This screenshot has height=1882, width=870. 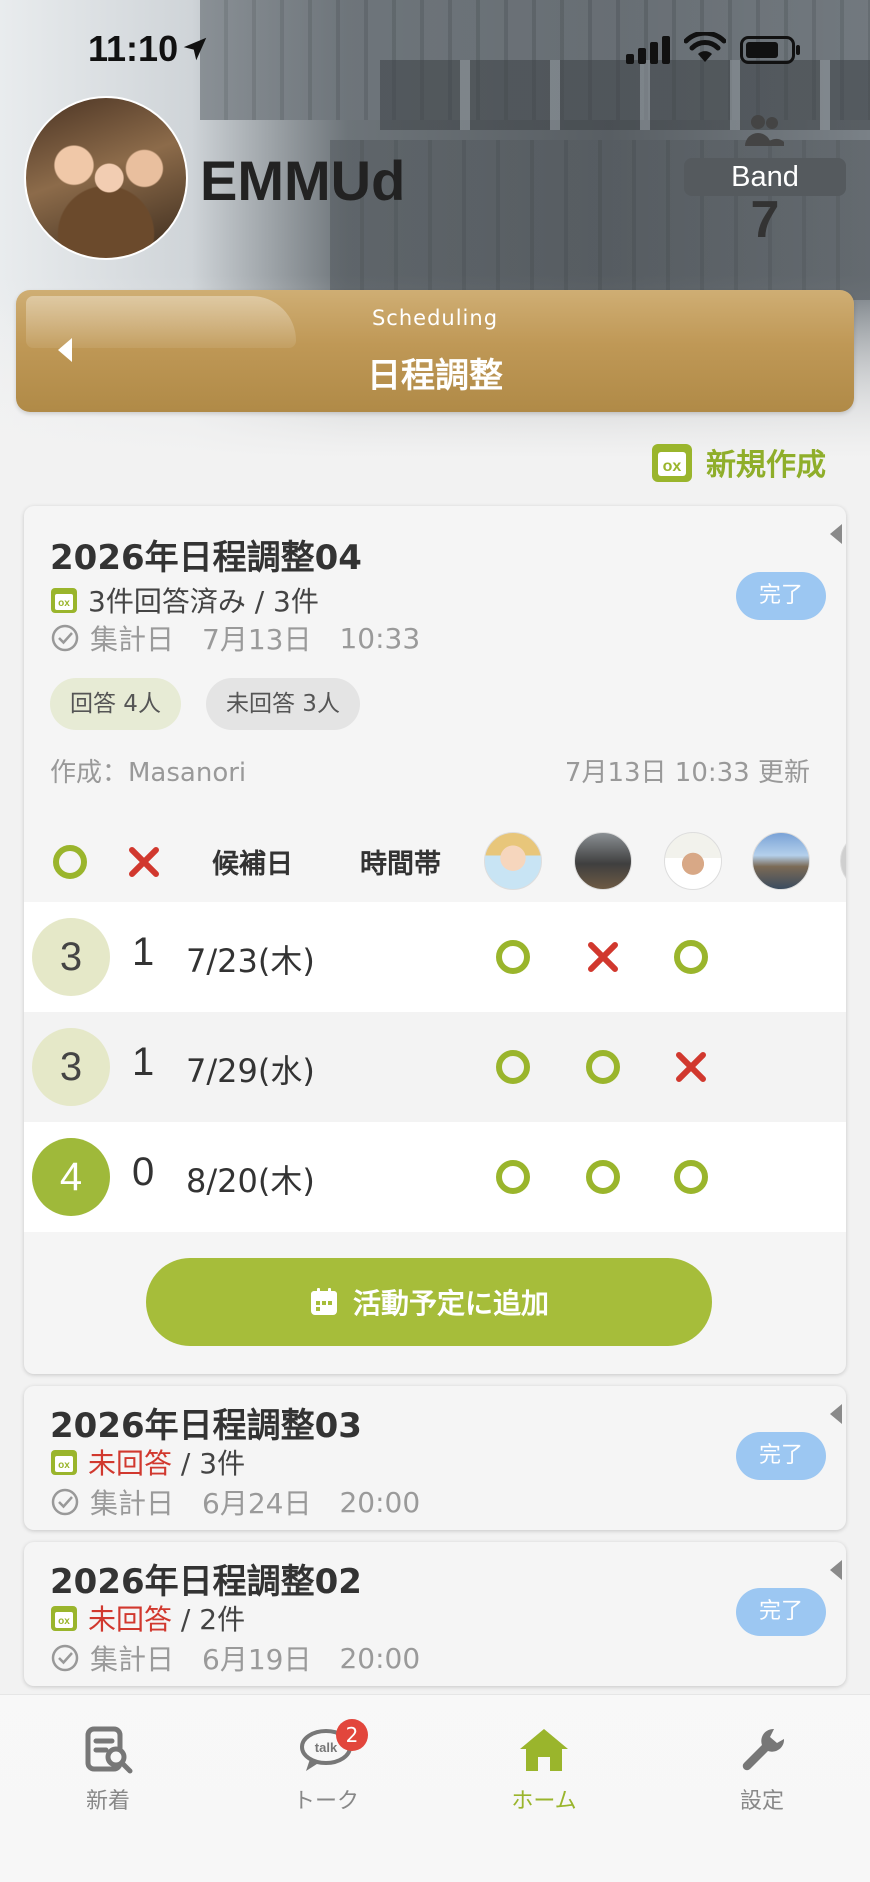 What do you see at coordinates (648, 50) in the screenshot?
I see `cellular-signal-icon` at bounding box center [648, 50].